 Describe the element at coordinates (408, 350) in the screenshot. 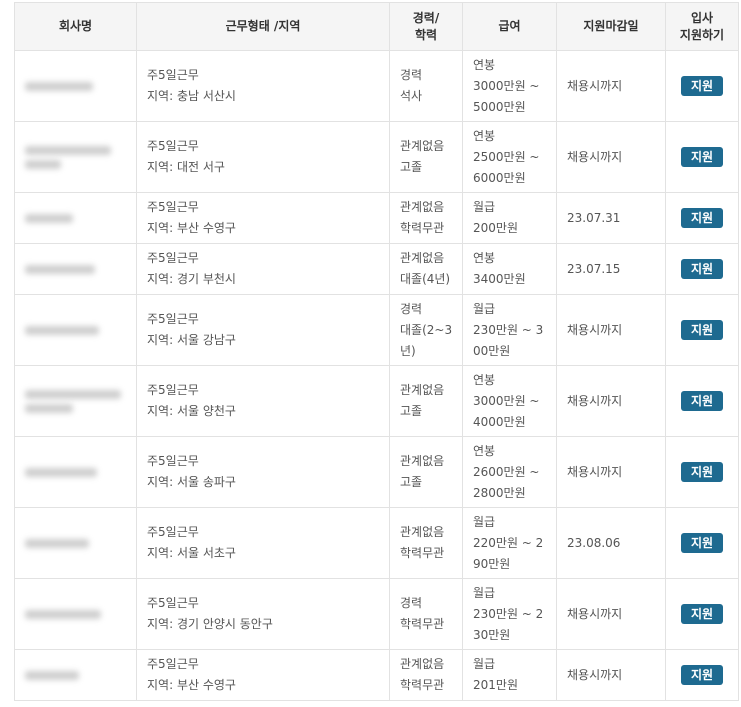

I see `career-education-cell-line: 년)` at that location.